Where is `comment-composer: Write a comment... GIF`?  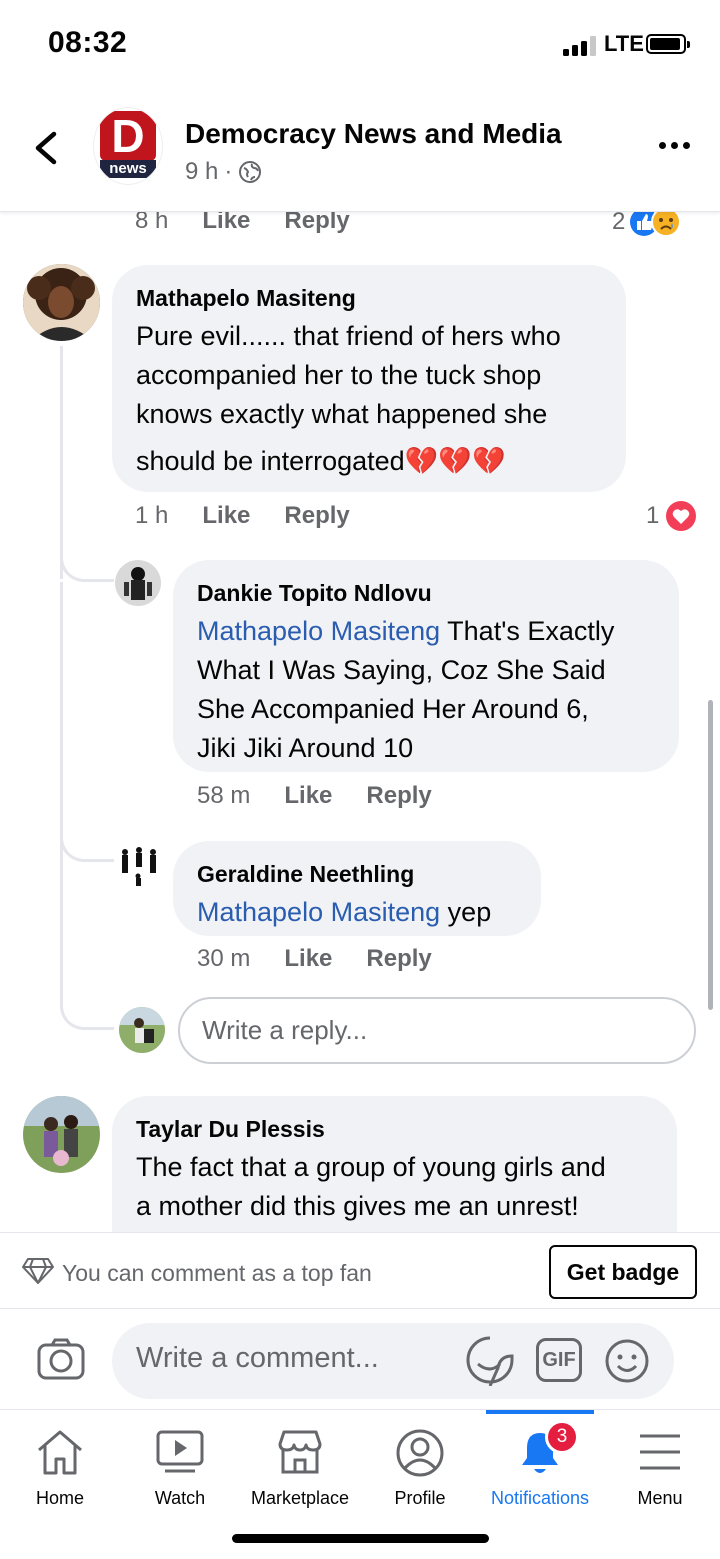
comment-composer: Write a comment... GIF is located at coordinates (360, 1359).